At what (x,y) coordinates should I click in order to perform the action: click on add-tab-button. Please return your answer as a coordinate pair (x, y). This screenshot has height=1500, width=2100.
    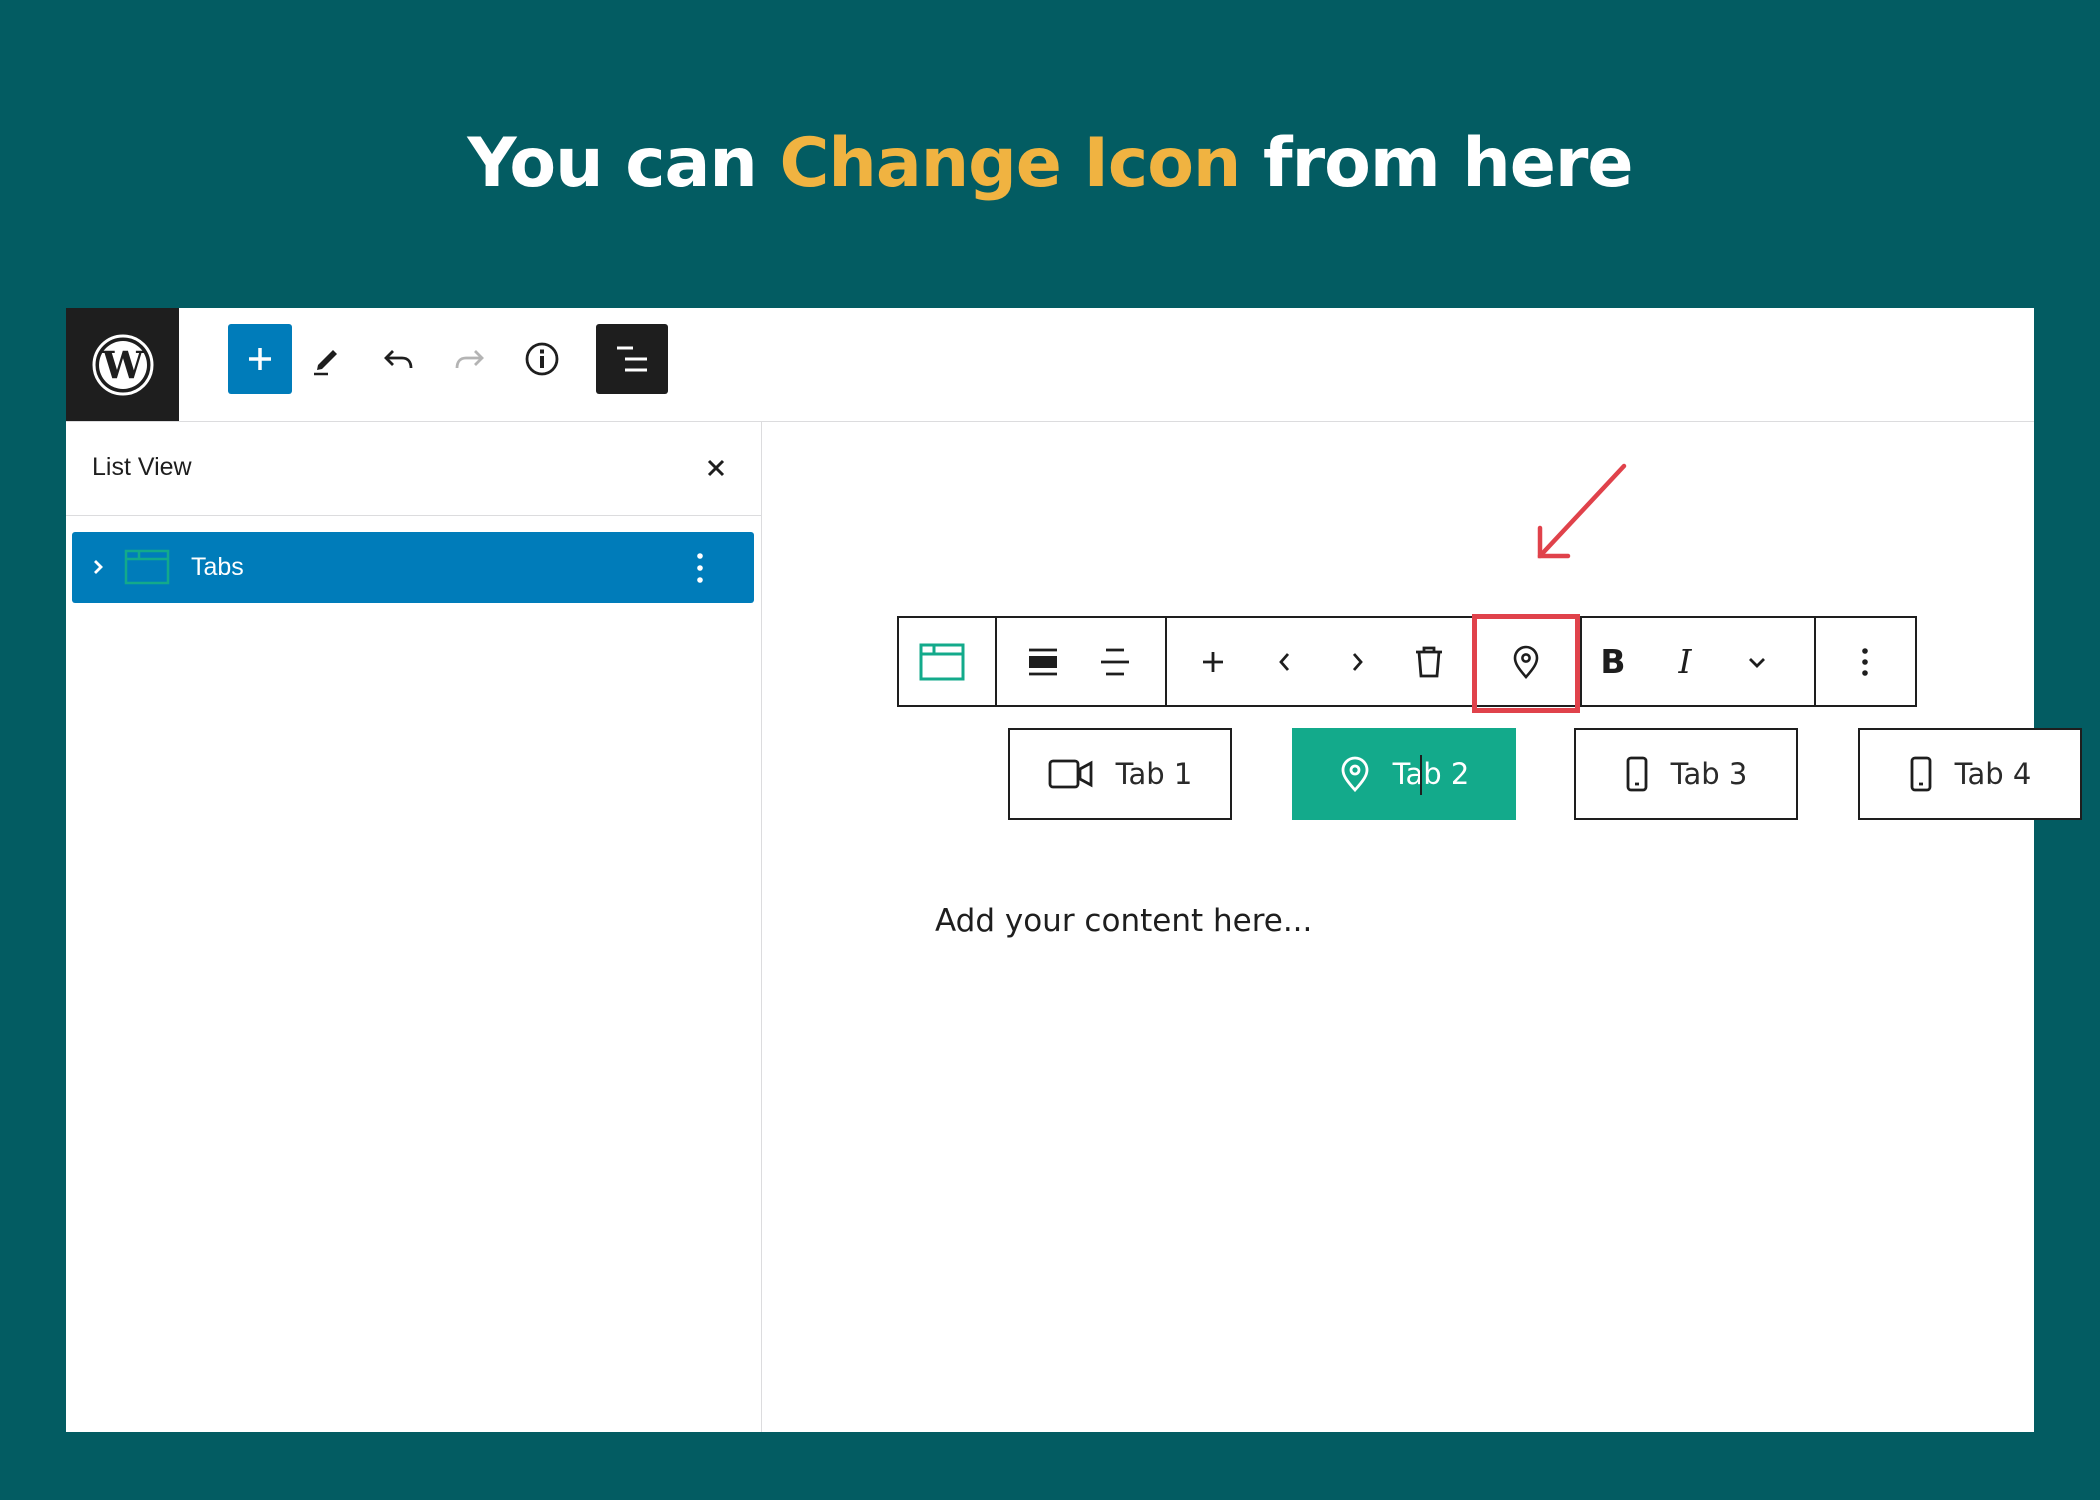
    Looking at the image, I should click on (1213, 661).